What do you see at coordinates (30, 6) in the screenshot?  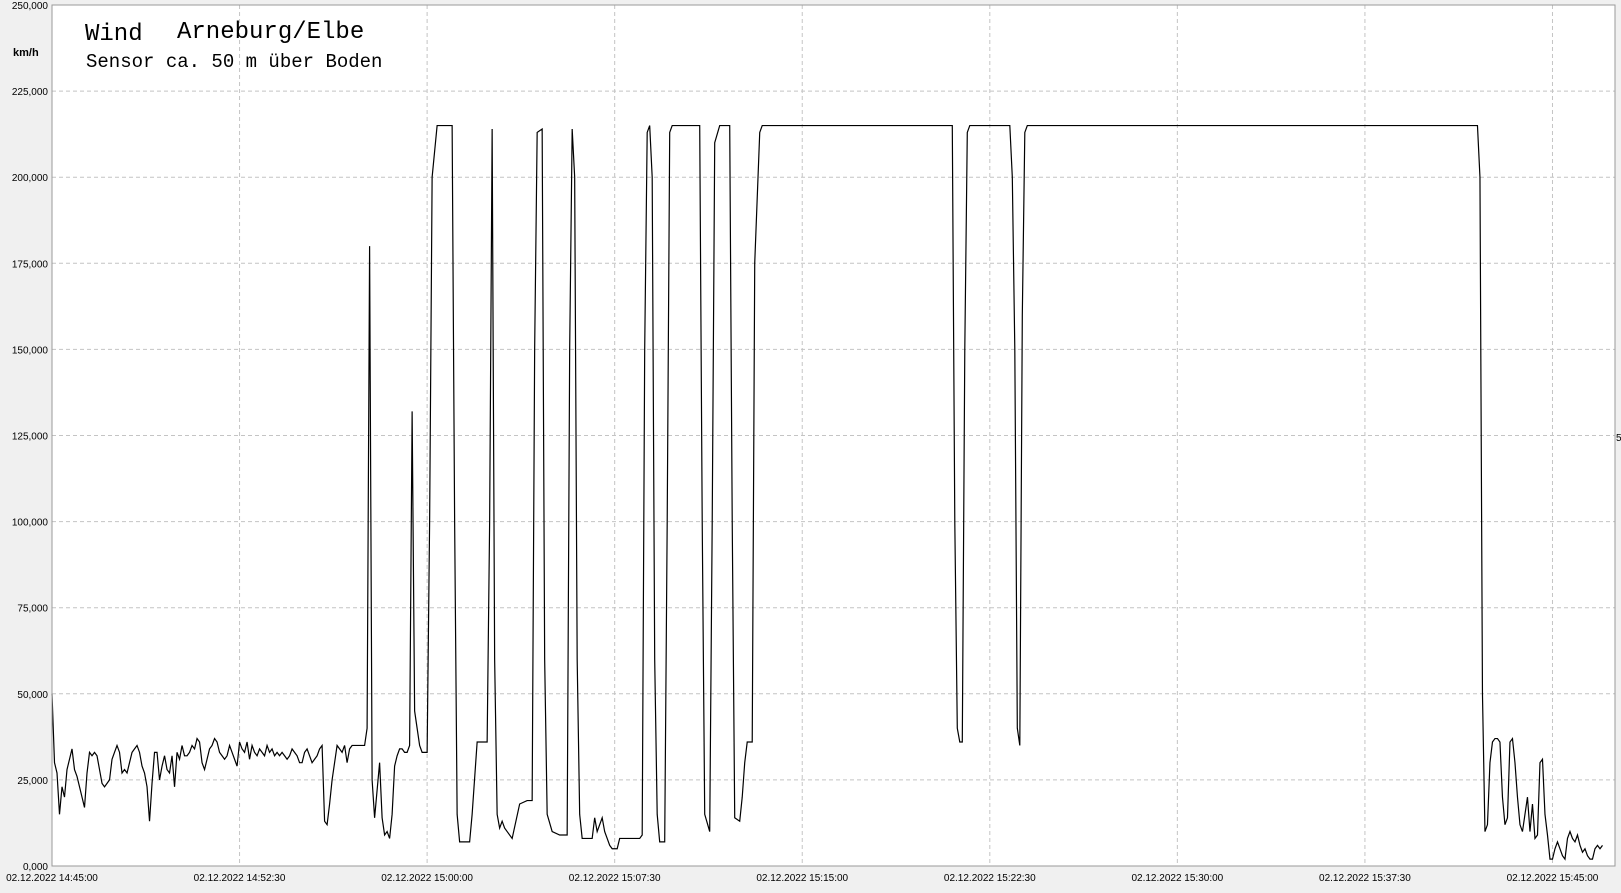 I see `y-tick-label: 250,000` at bounding box center [30, 6].